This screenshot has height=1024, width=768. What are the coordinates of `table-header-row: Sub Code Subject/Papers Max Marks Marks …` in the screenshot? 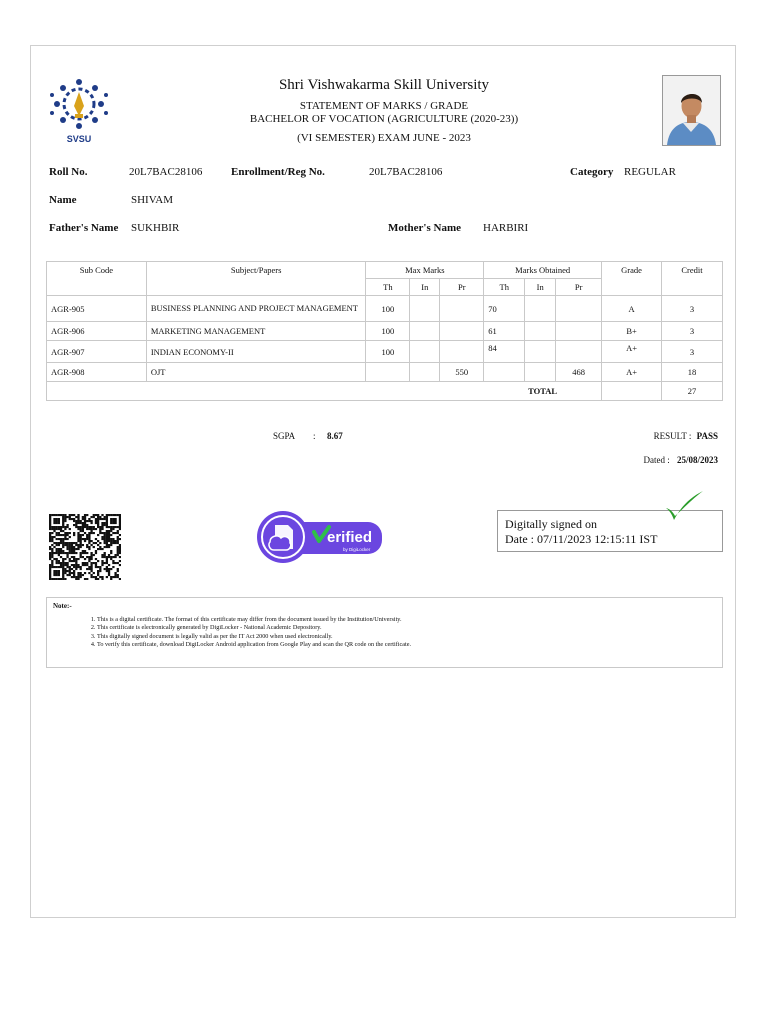 It's located at (384, 278).